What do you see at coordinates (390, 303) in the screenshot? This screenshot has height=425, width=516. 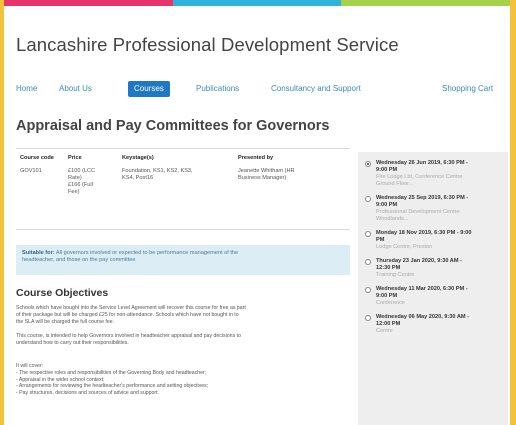 I see `session-location: Conference` at bounding box center [390, 303].